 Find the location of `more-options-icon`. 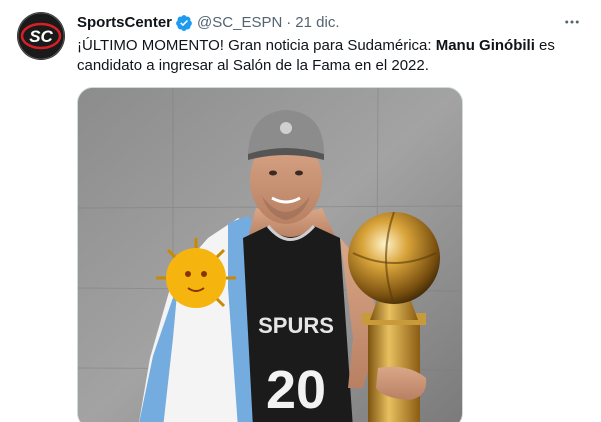

more-options-icon is located at coordinates (572, 22).